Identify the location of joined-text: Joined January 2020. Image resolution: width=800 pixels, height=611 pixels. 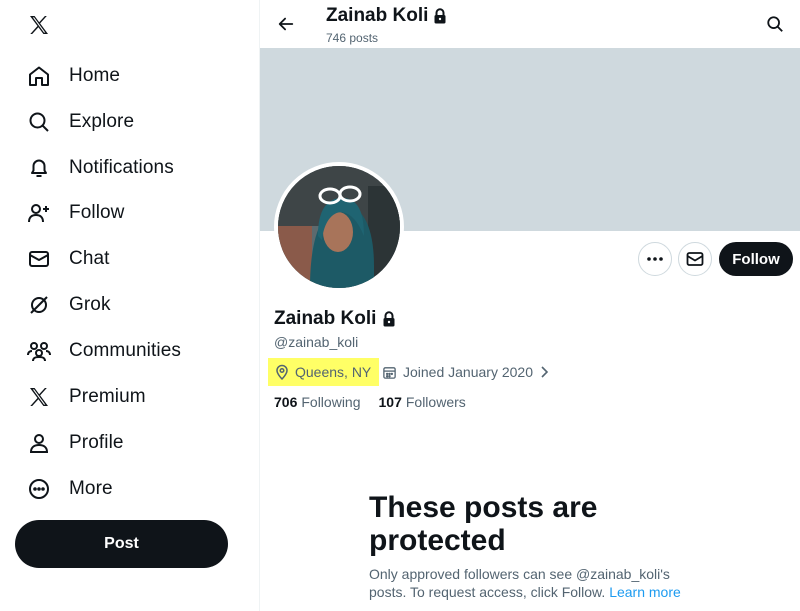
(468, 372).